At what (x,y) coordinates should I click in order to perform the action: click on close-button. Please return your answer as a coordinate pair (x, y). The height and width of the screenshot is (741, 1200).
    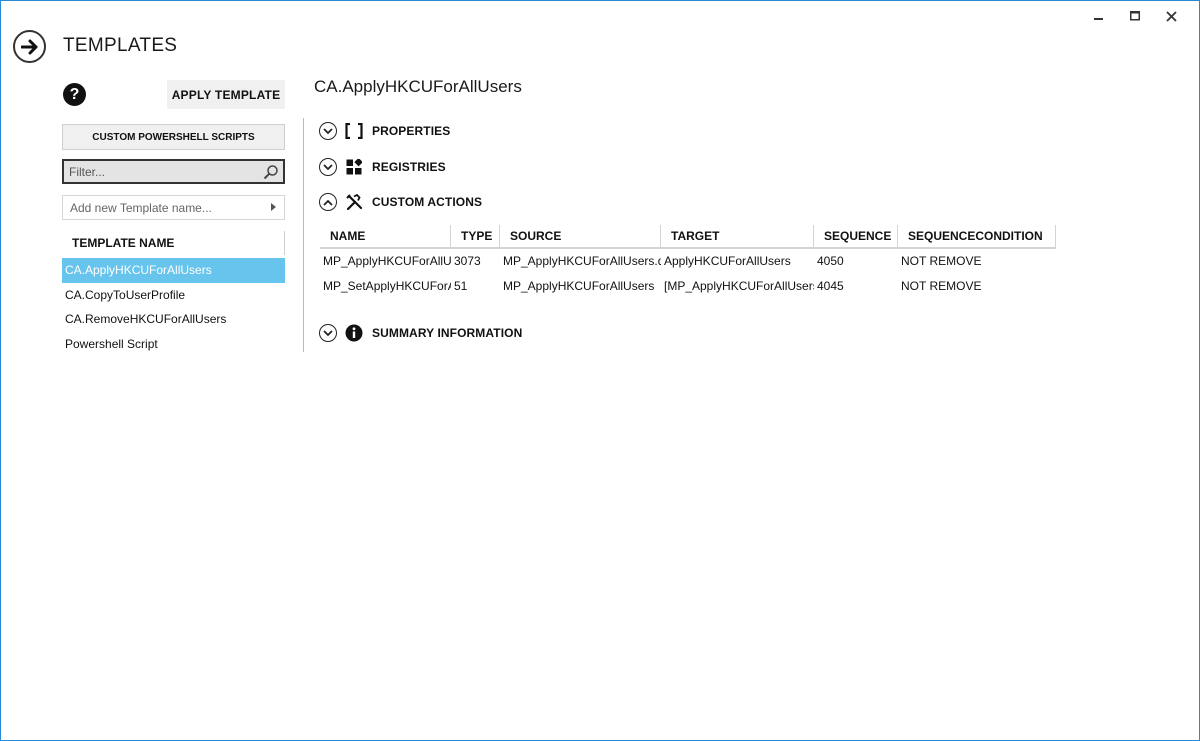
    Looking at the image, I should click on (1171, 16).